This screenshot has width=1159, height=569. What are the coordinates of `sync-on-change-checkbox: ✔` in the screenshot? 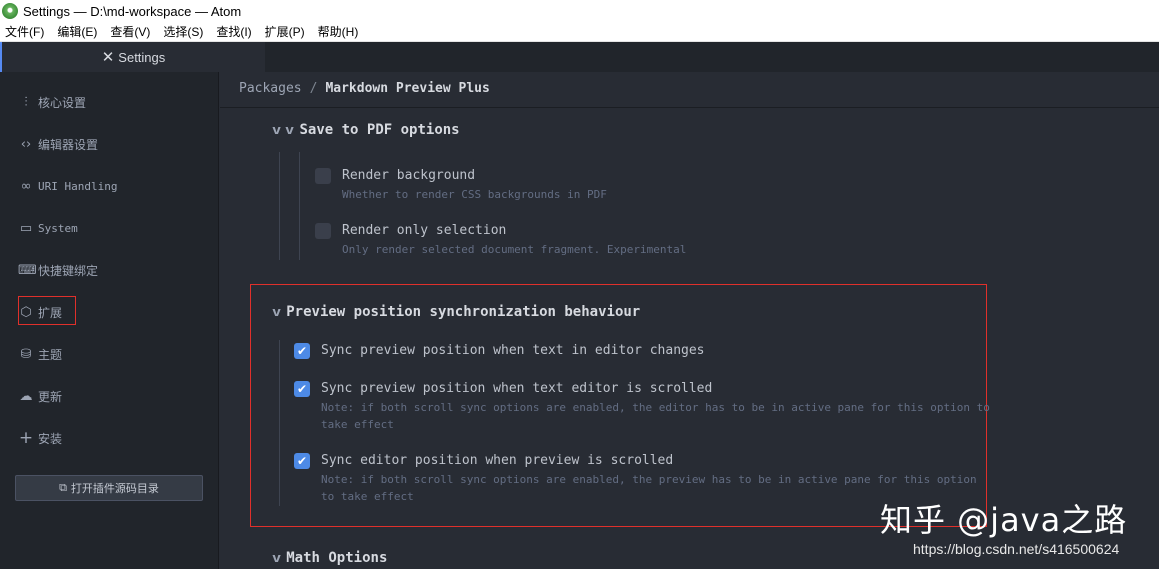 It's located at (302, 351).